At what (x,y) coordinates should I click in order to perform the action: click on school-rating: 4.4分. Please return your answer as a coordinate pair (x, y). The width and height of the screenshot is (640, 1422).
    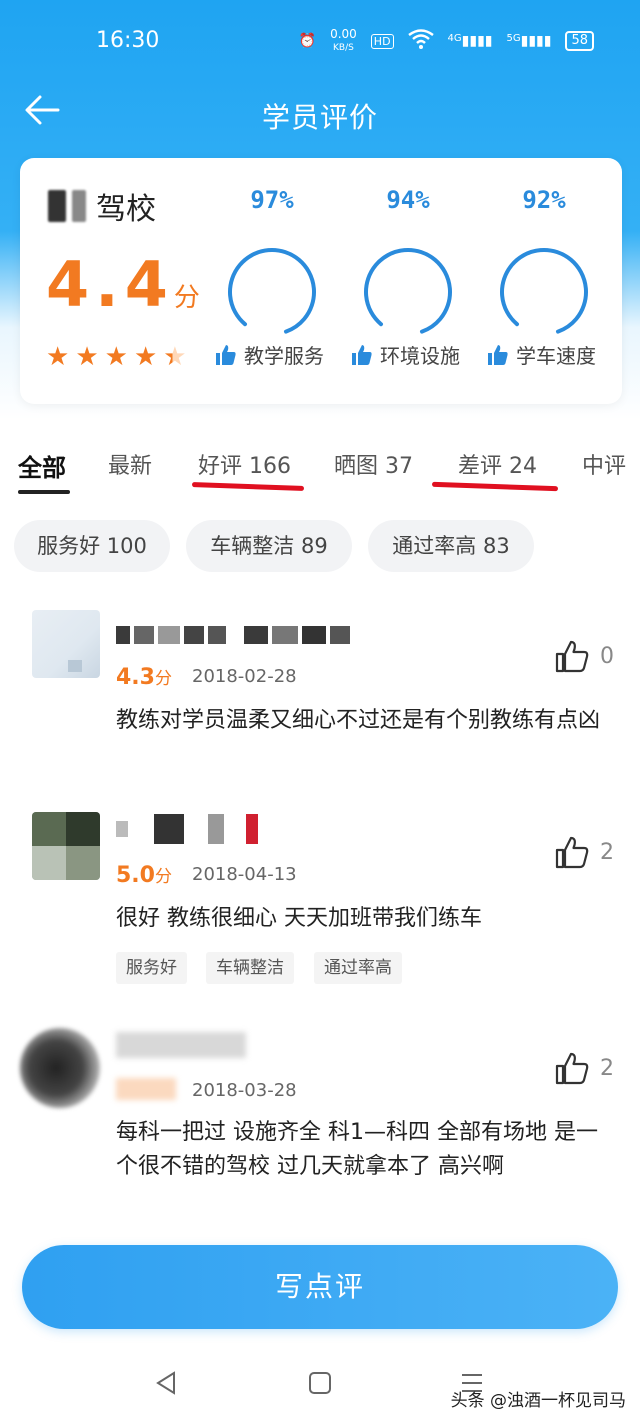
    Looking at the image, I should click on (123, 284).